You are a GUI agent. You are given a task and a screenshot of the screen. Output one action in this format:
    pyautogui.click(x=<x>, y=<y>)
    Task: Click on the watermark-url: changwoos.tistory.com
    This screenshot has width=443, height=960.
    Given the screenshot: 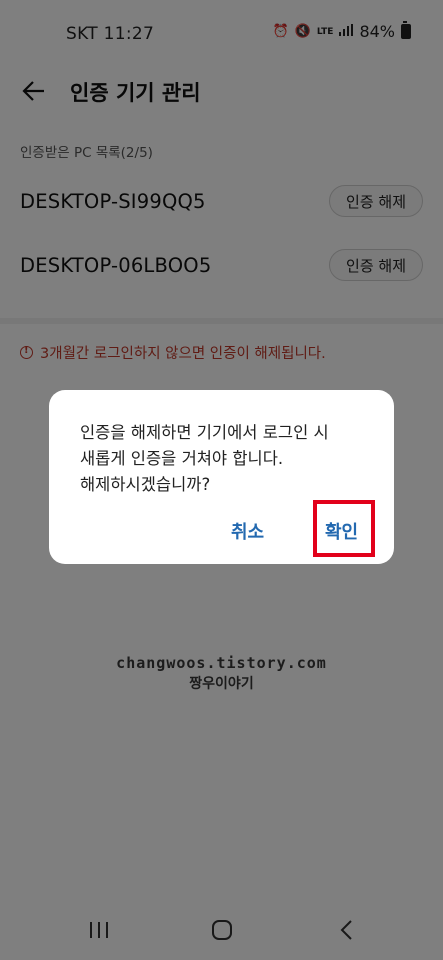 What is the action you would take?
    pyautogui.click(x=221, y=663)
    